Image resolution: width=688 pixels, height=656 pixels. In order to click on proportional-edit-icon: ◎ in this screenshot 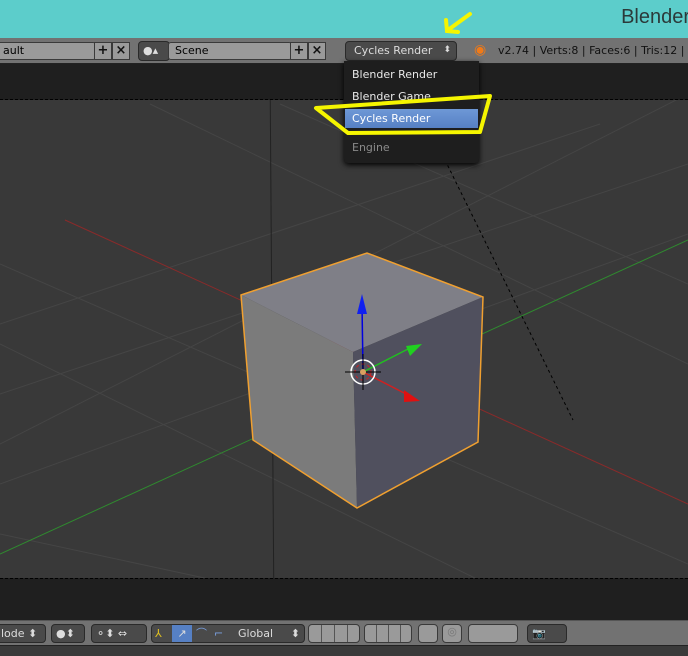, I will do `click(452, 633)`.